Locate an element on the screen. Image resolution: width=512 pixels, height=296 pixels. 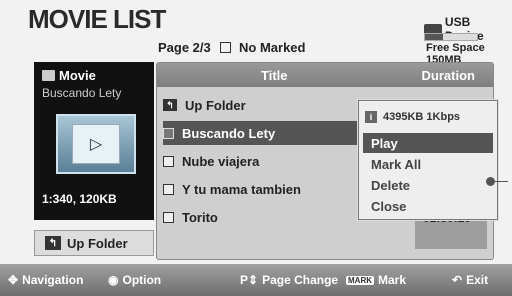
up-folder-button-label: Up Folder is located at coordinates (97, 243).